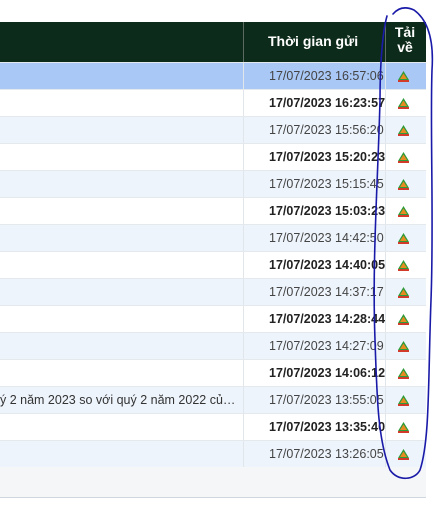  I want to click on row-send-time: 17/07/2023 16:23:57, so click(327, 103).